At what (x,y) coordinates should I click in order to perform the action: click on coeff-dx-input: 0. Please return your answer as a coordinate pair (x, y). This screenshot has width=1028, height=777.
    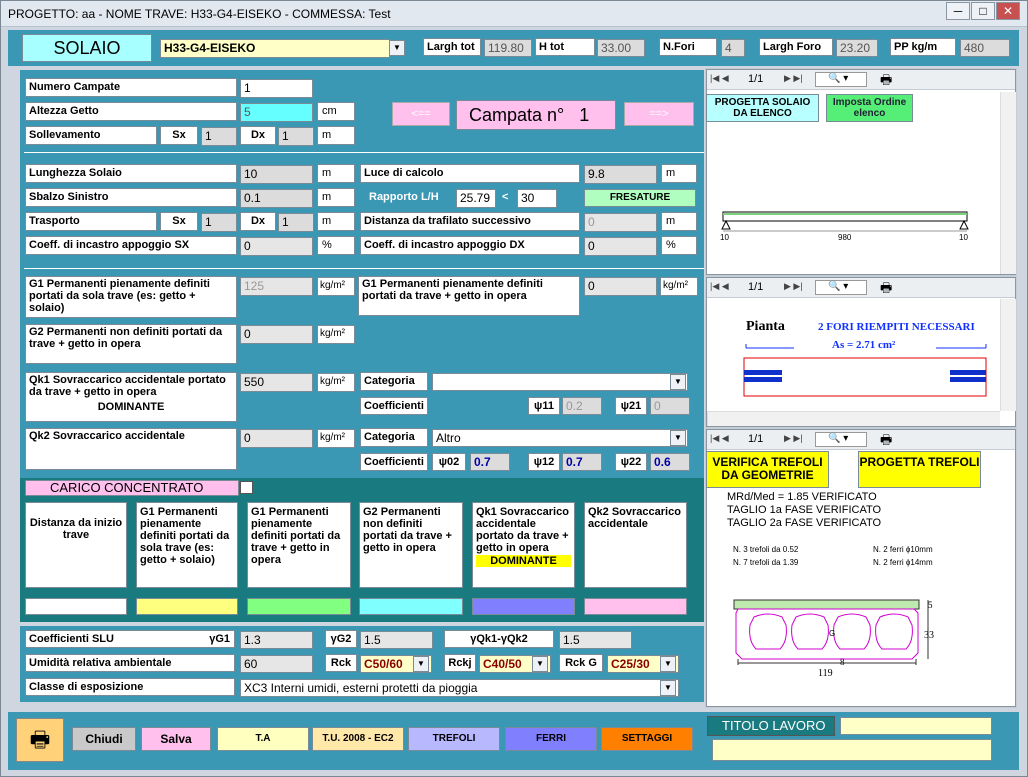
    Looking at the image, I should click on (620, 246).